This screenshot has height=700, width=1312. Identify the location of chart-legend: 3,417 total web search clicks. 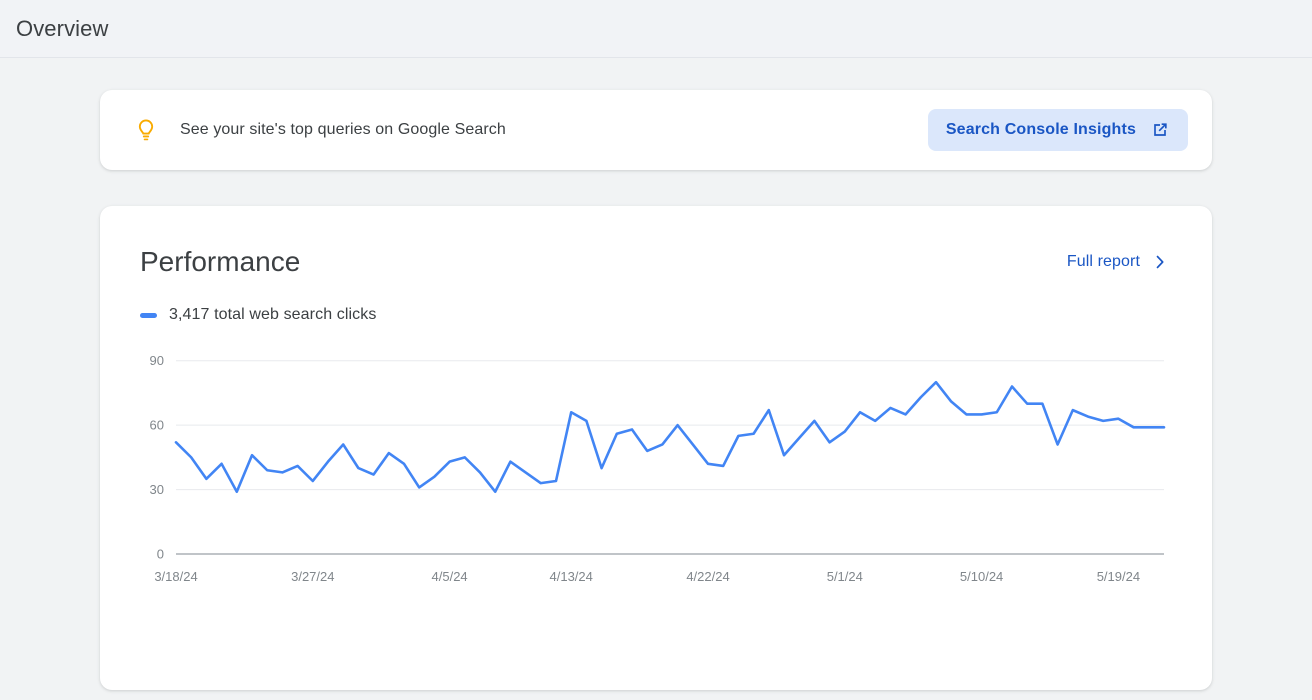
(656, 315).